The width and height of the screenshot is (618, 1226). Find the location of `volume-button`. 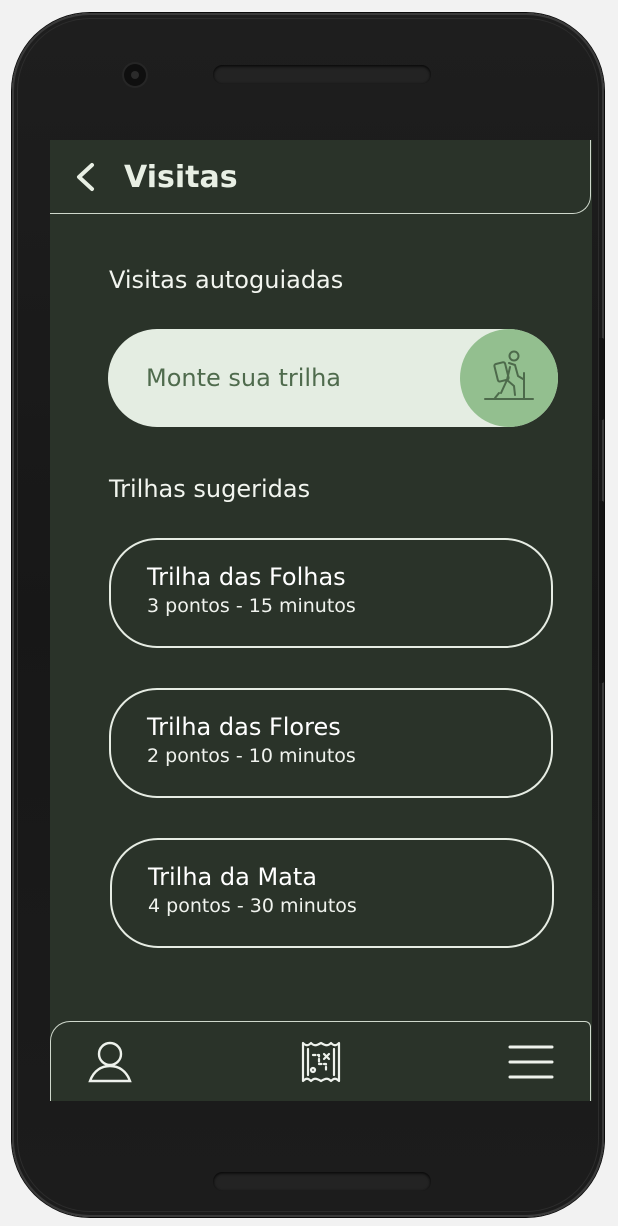

volume-button is located at coordinates (601, 379).